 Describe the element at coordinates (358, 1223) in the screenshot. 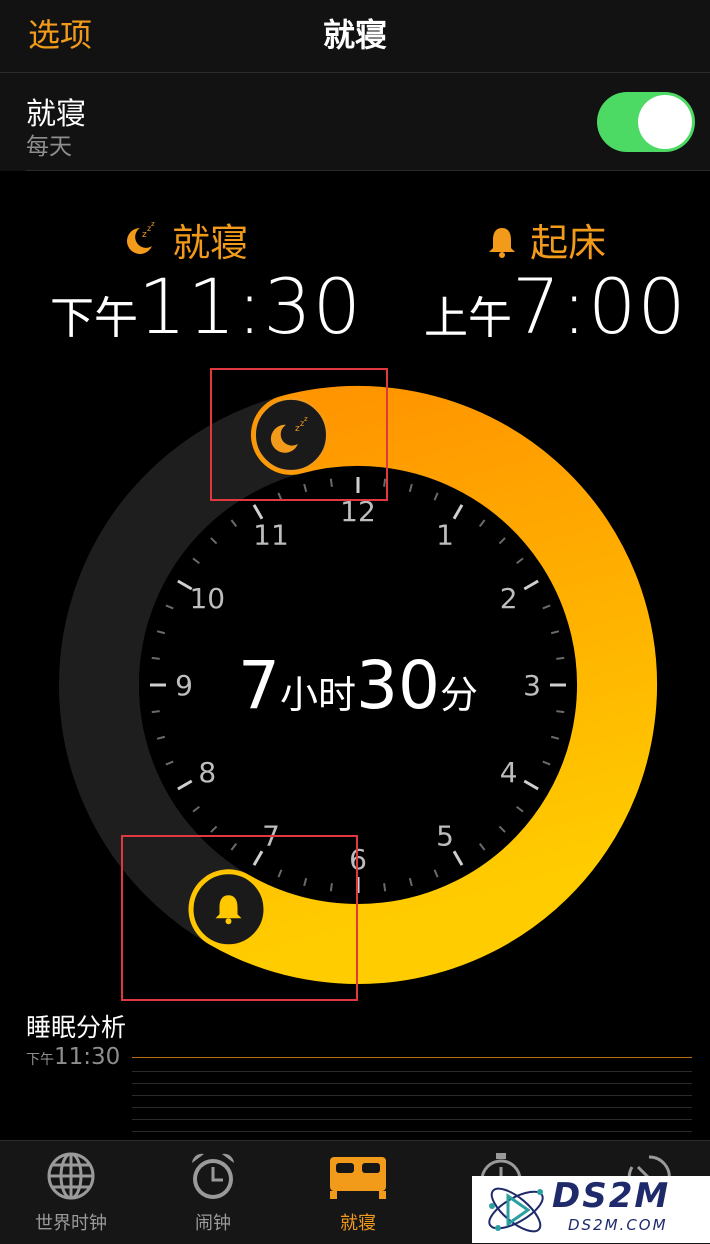

I see `tab-label: 就寝` at that location.